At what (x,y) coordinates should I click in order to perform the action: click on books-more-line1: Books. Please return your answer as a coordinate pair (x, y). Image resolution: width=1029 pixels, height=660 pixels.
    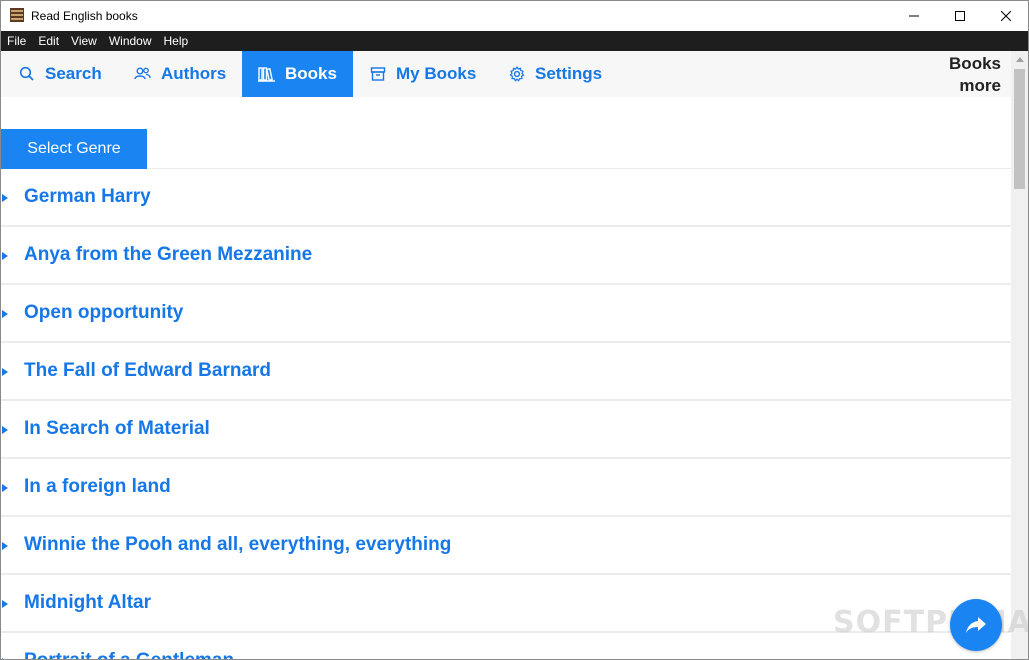
    Looking at the image, I should click on (975, 63).